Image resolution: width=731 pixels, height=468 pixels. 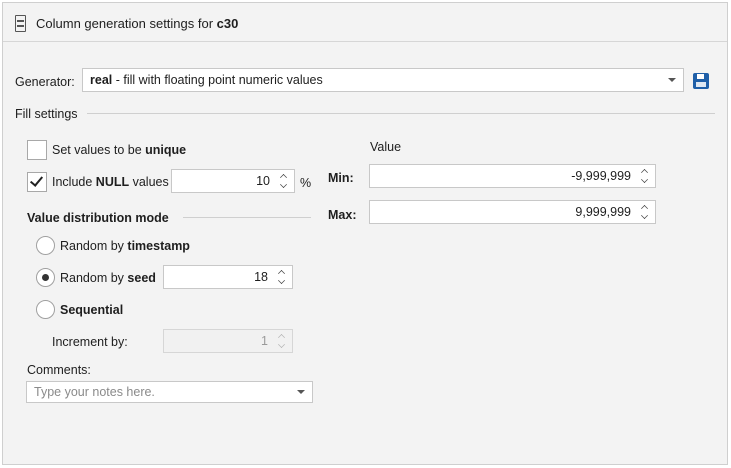 What do you see at coordinates (166, 150) in the screenshot?
I see `unique-label-bold: unique` at bounding box center [166, 150].